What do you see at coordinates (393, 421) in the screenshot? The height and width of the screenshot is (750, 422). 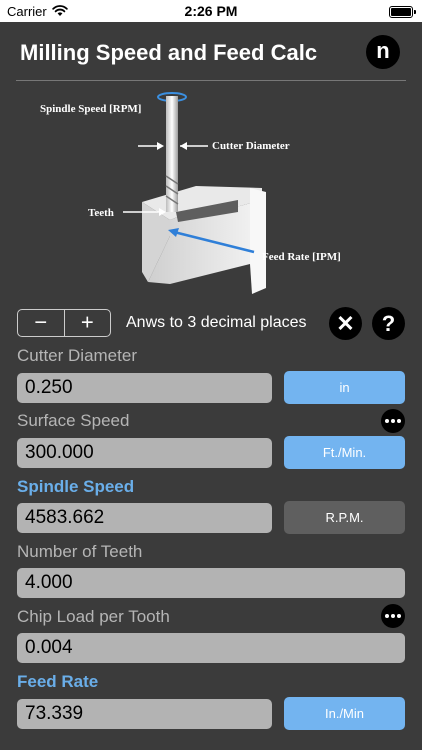 I see `surface-speed-more-icon` at bounding box center [393, 421].